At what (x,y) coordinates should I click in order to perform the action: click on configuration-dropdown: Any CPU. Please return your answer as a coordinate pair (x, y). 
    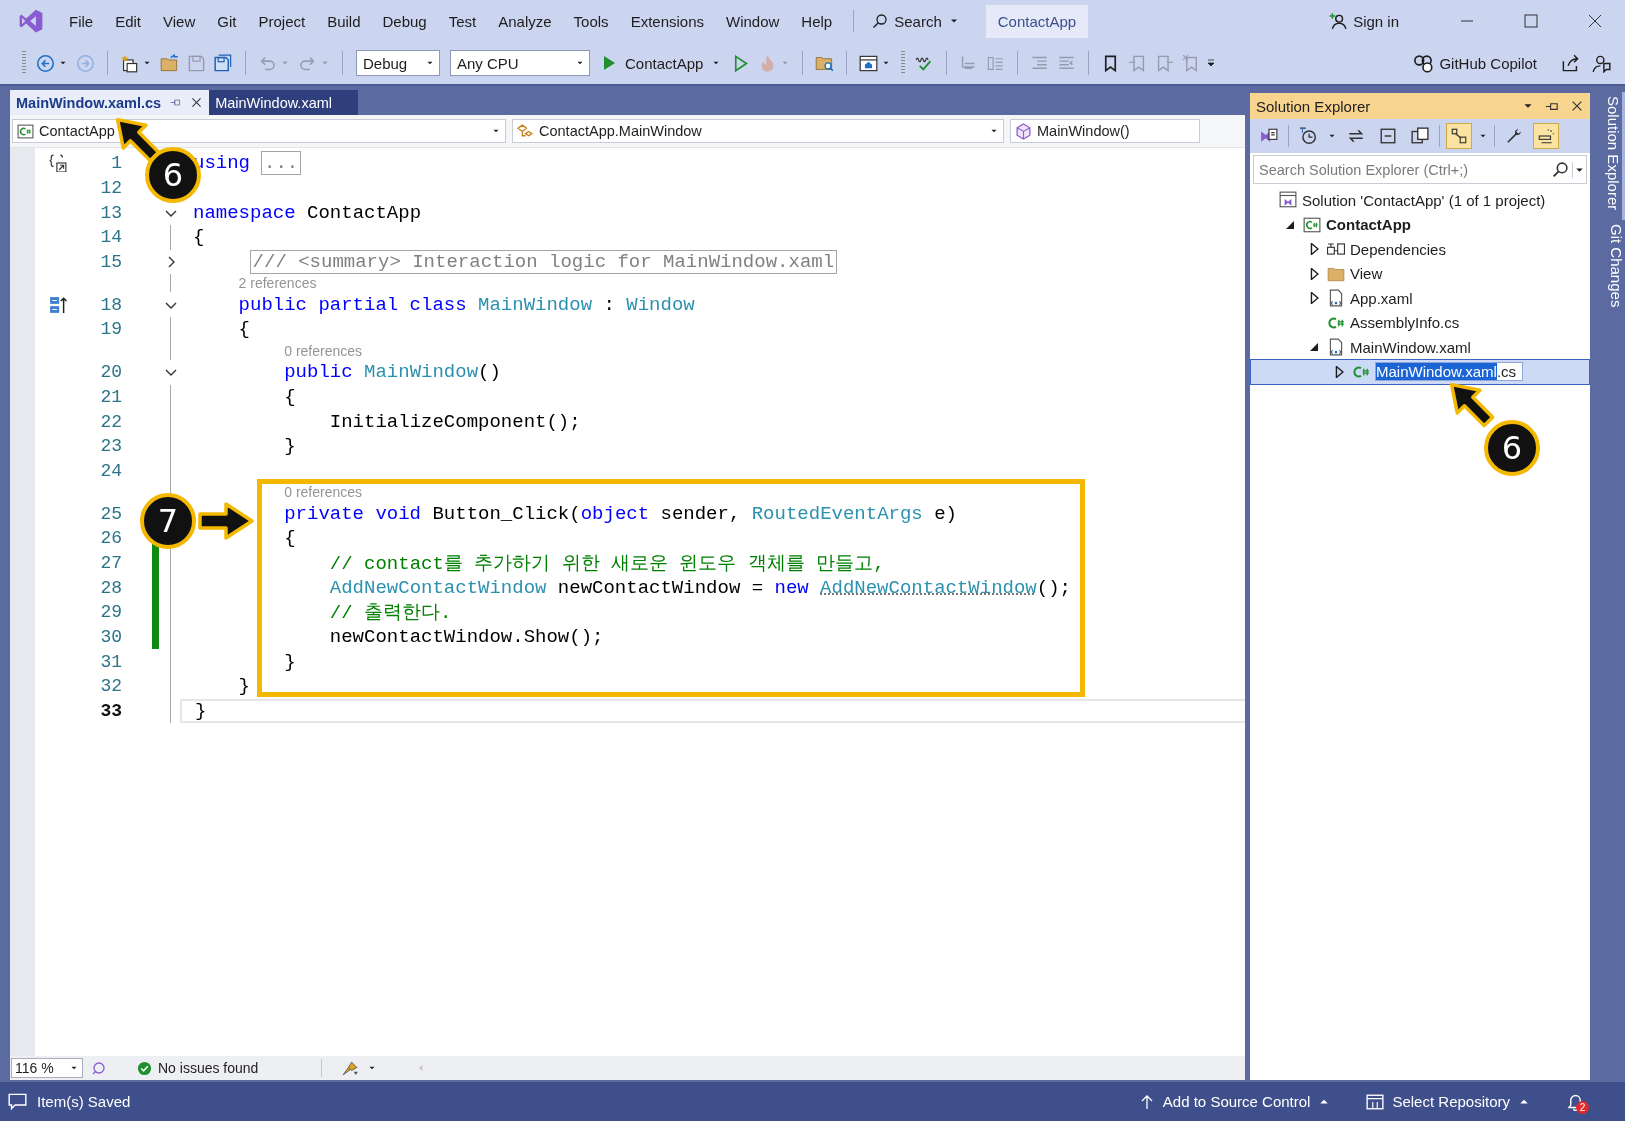
    Looking at the image, I should click on (520, 63).